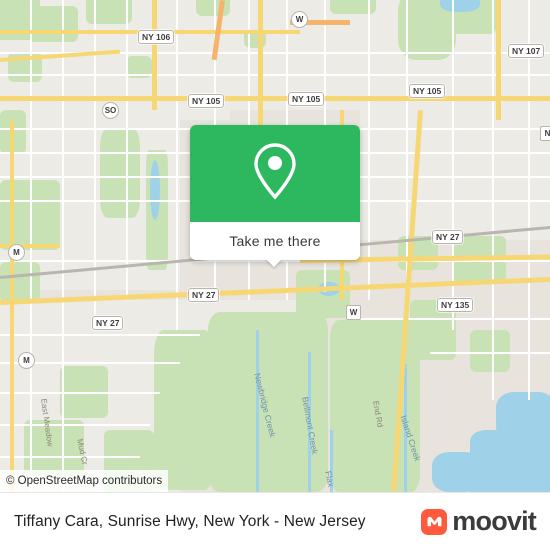  I want to click on popup-action-bar: Take me there, so click(275, 241).